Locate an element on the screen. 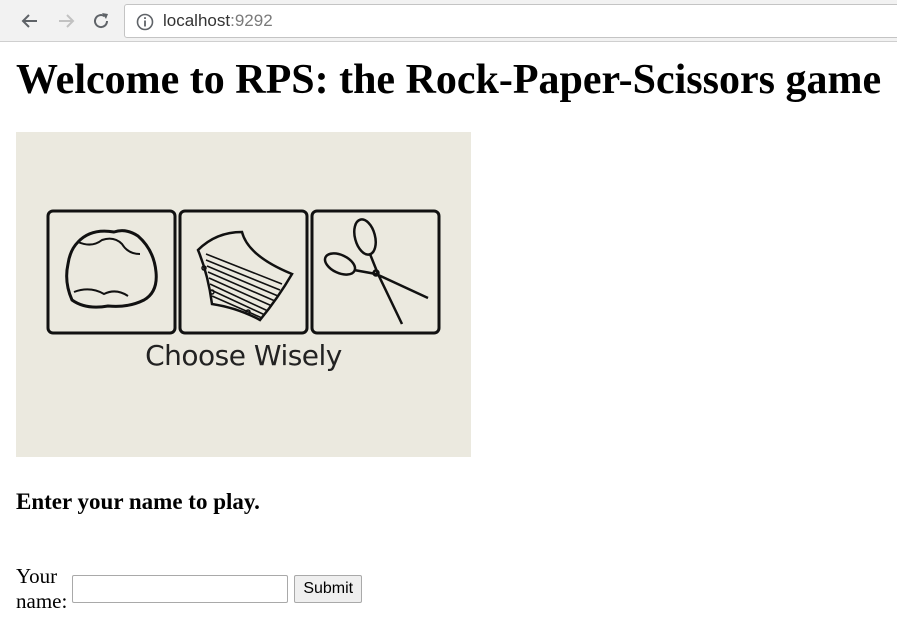 The width and height of the screenshot is (897, 632). submit-button: Submit is located at coordinates (328, 589).